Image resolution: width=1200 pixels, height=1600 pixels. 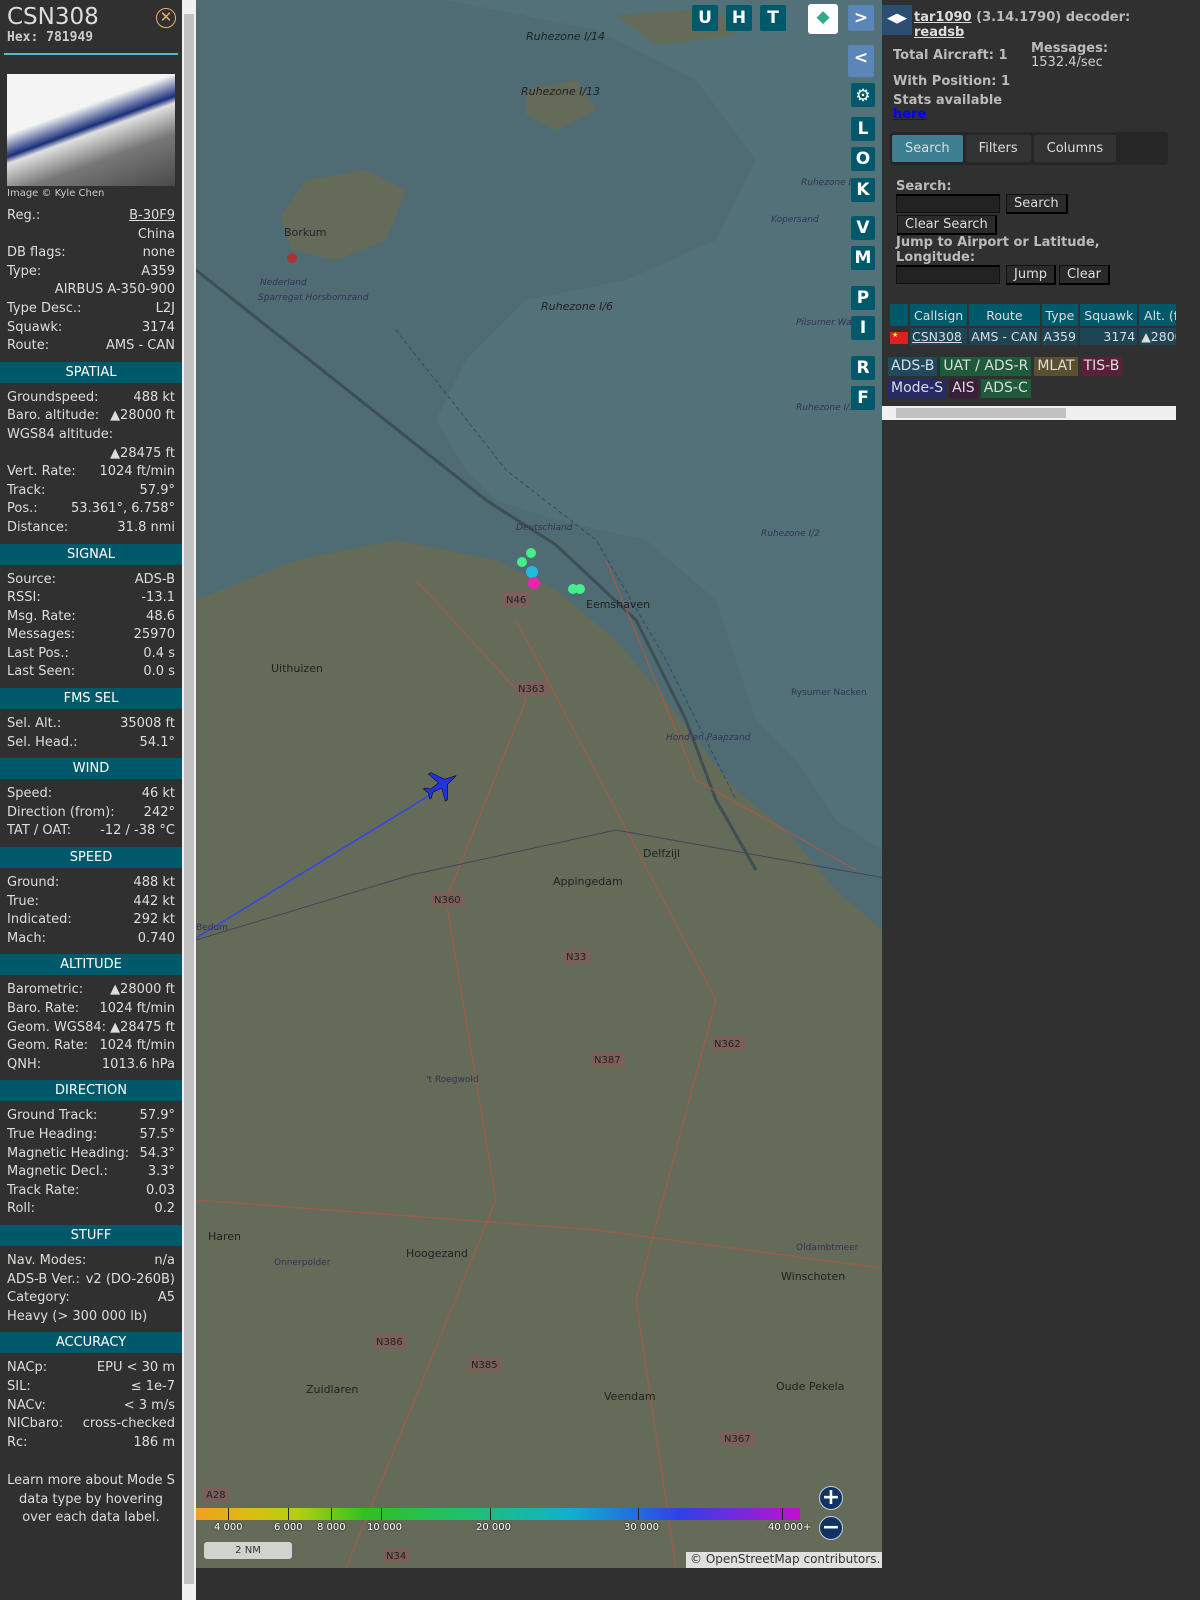 I want to click on tar1090-link: tar1090, so click(x=943, y=17).